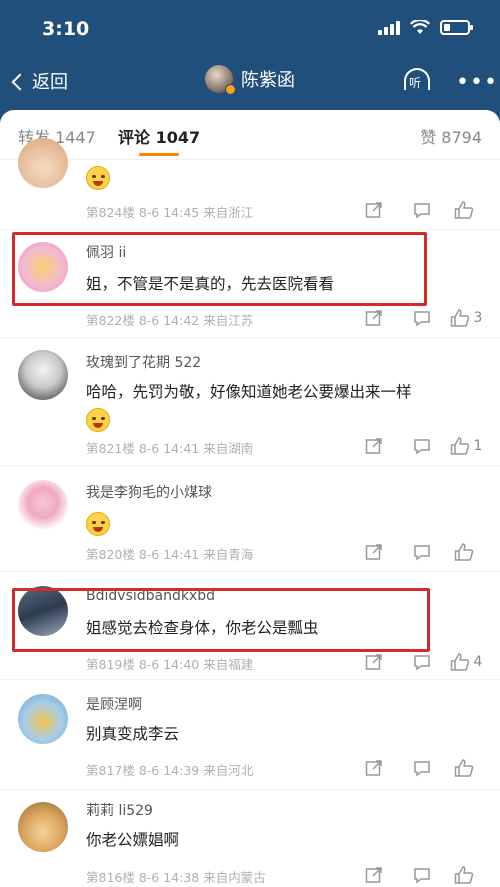  Describe the element at coordinates (66, 29) in the screenshot. I see `status-time: 3:10` at that location.